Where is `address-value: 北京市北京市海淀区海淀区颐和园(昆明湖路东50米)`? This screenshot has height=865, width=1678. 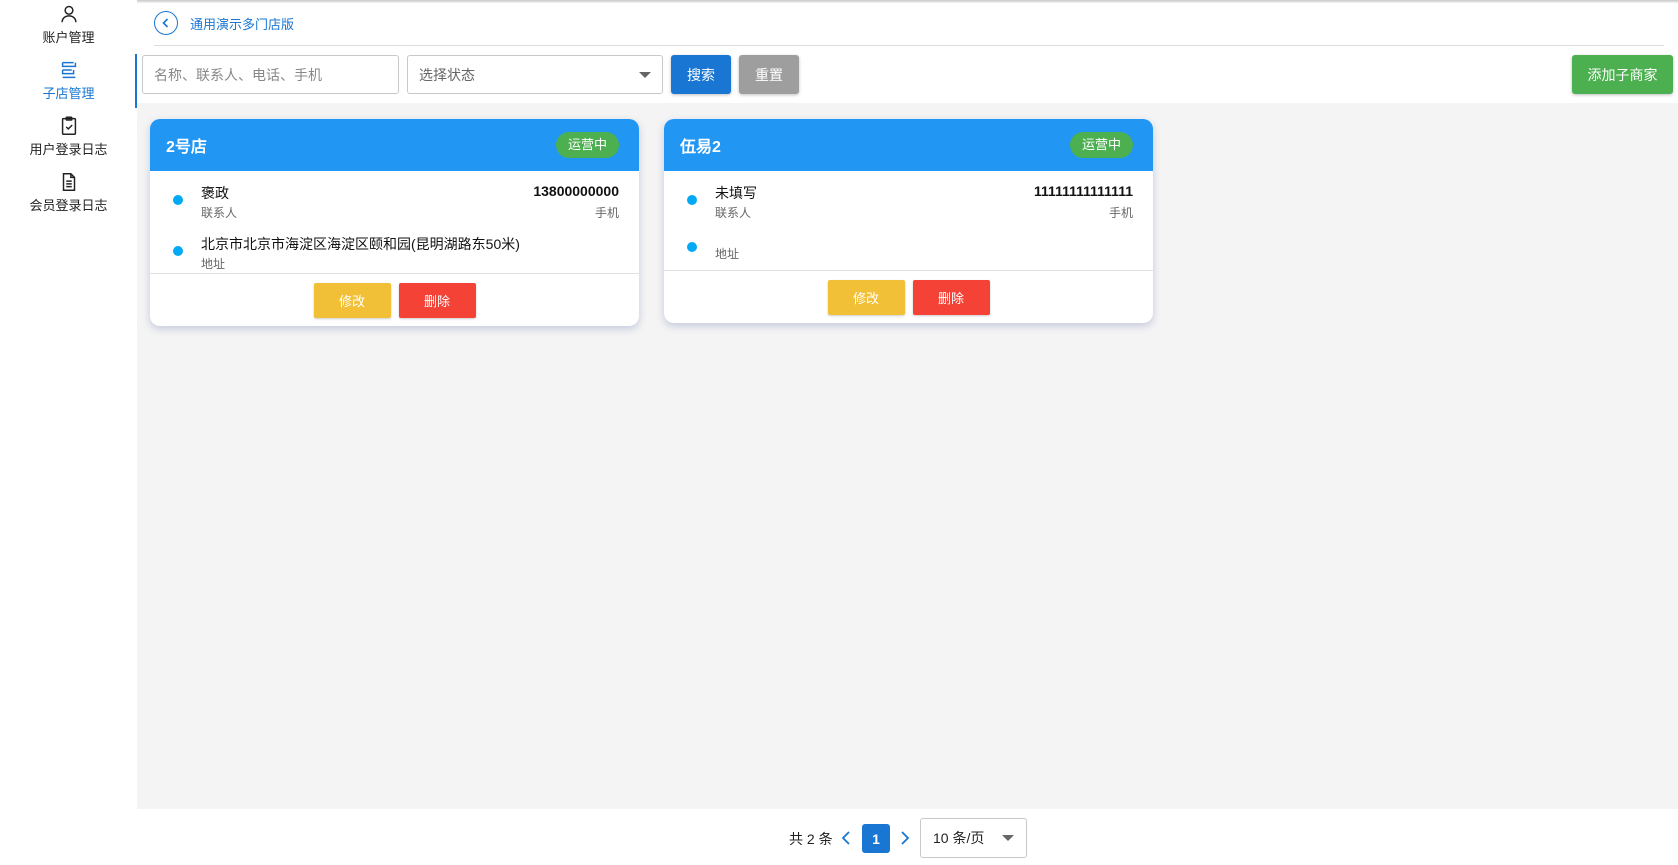 address-value: 北京市北京市海淀区海淀区颐和园(昆明湖路东50米) is located at coordinates (360, 244).